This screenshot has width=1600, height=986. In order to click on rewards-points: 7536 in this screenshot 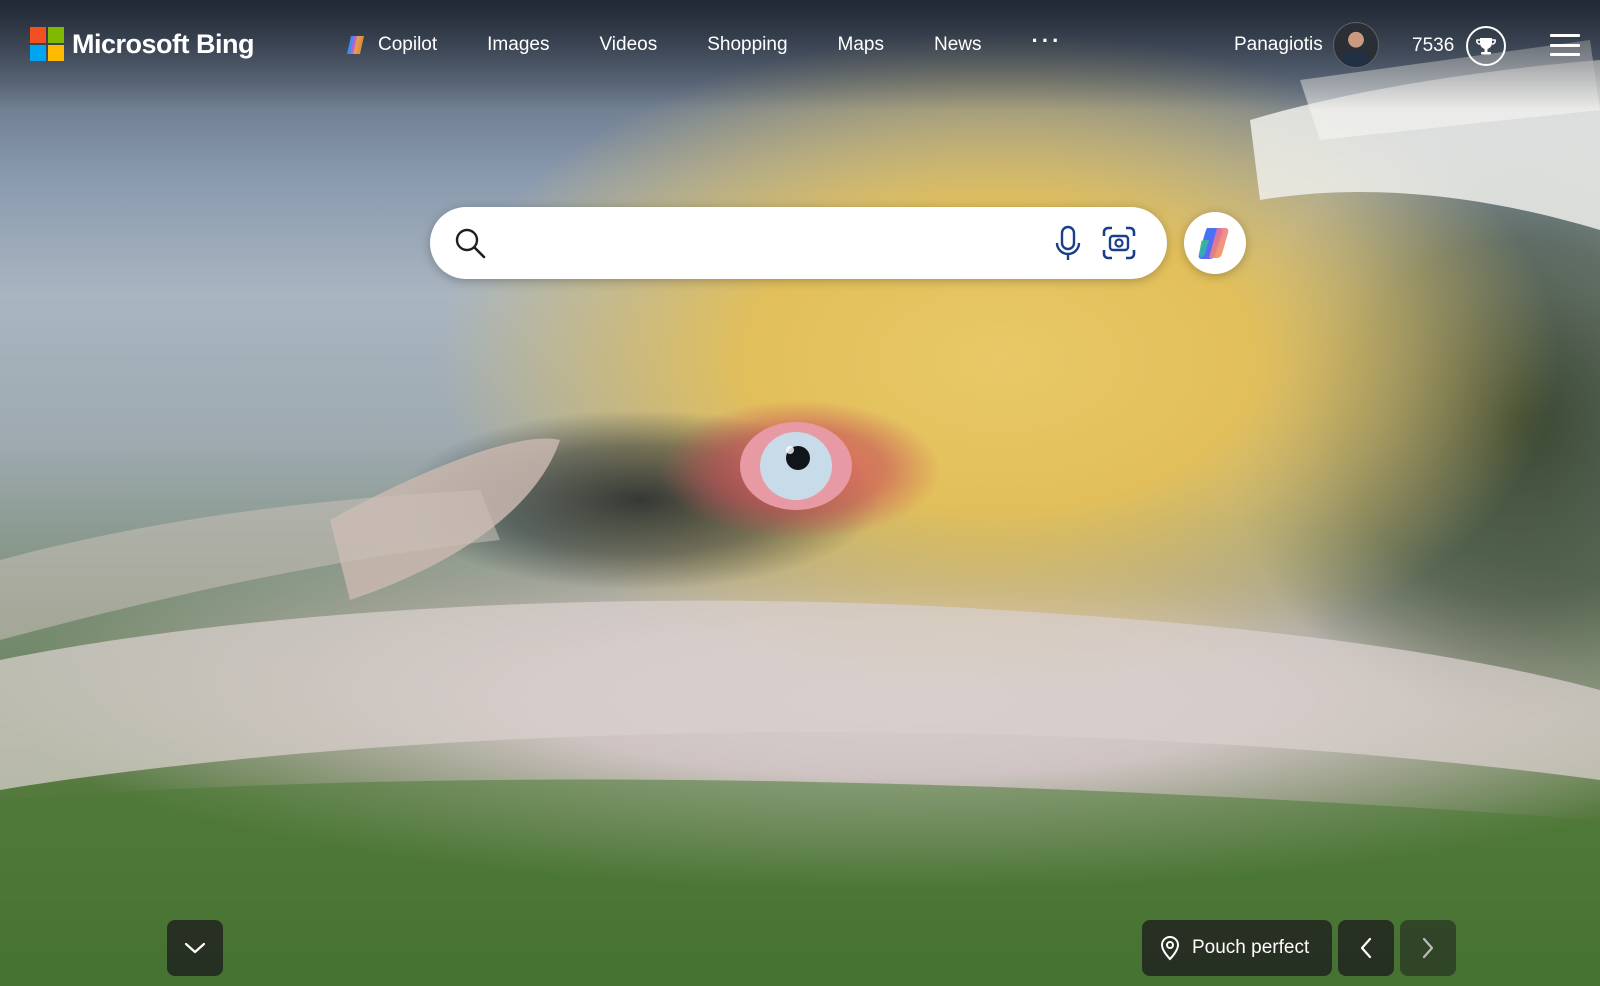, I will do `click(1433, 45)`.